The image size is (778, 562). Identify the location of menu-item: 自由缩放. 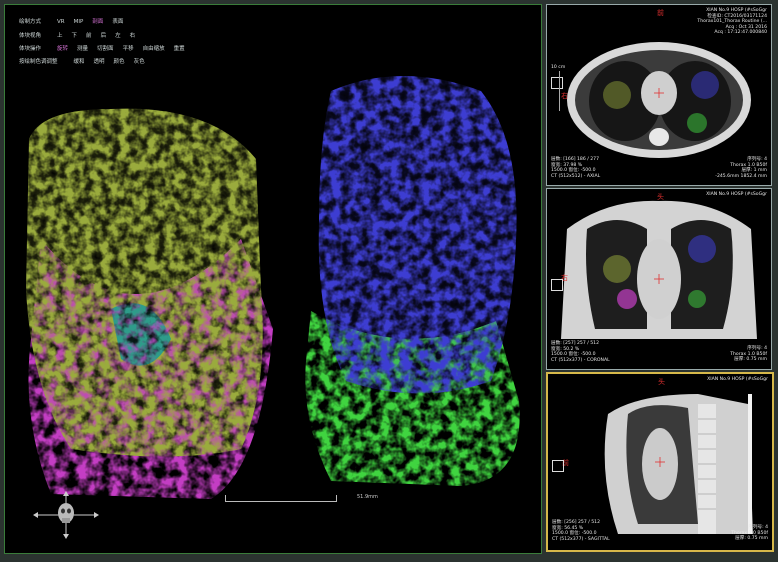
(154, 49).